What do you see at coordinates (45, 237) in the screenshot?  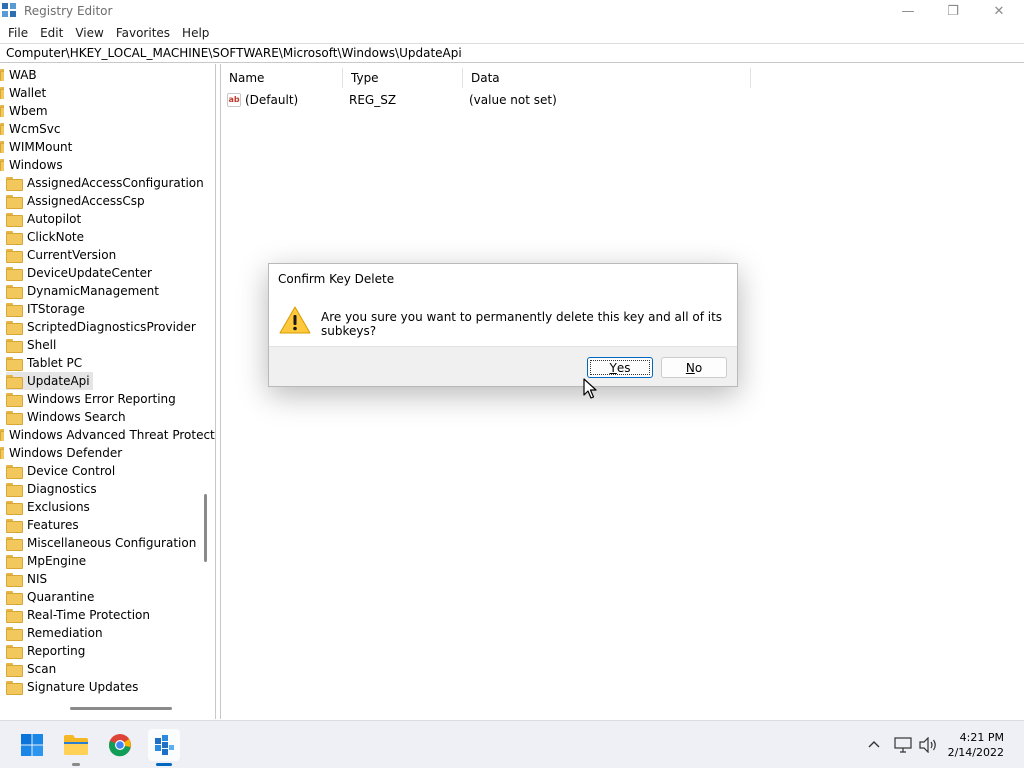 I see `tree-item: ClickNote` at bounding box center [45, 237].